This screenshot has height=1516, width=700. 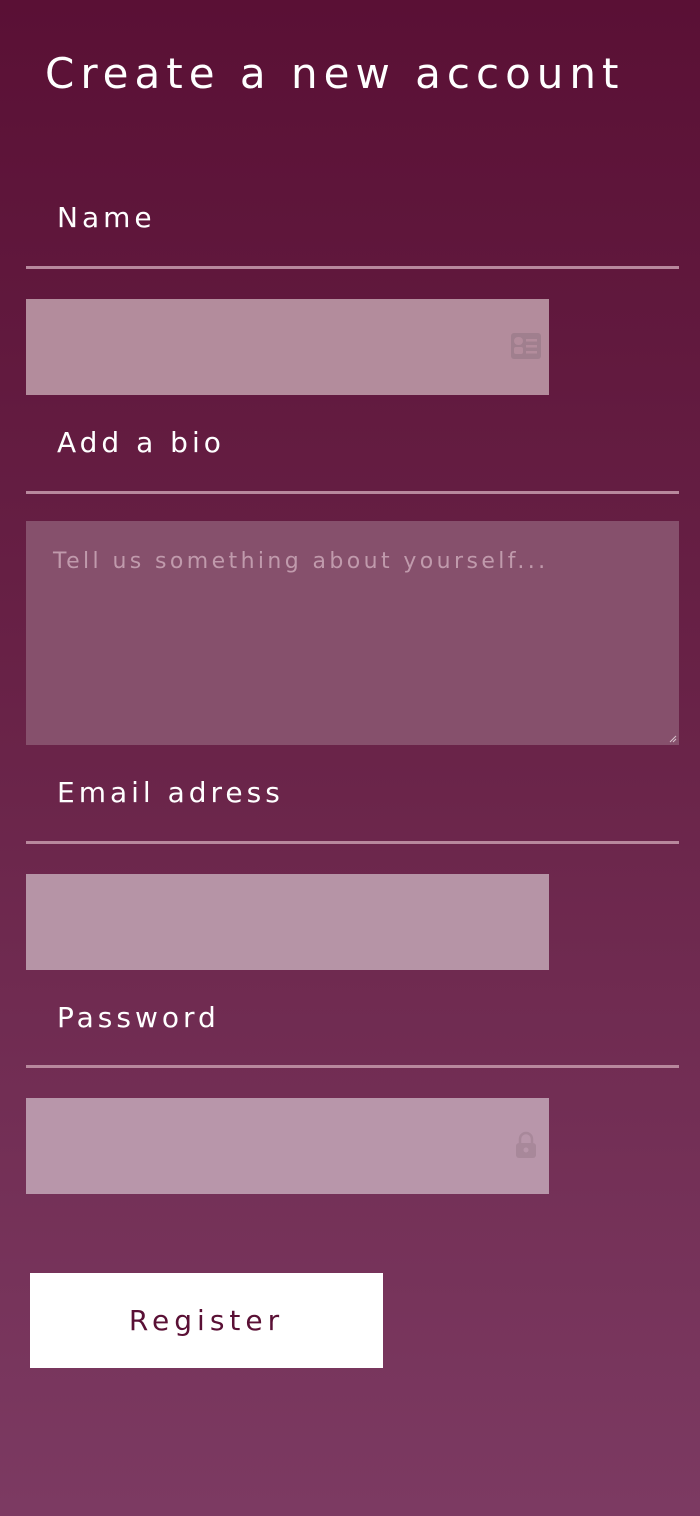 I want to click on resize-handle-icon, so click(x=673, y=739).